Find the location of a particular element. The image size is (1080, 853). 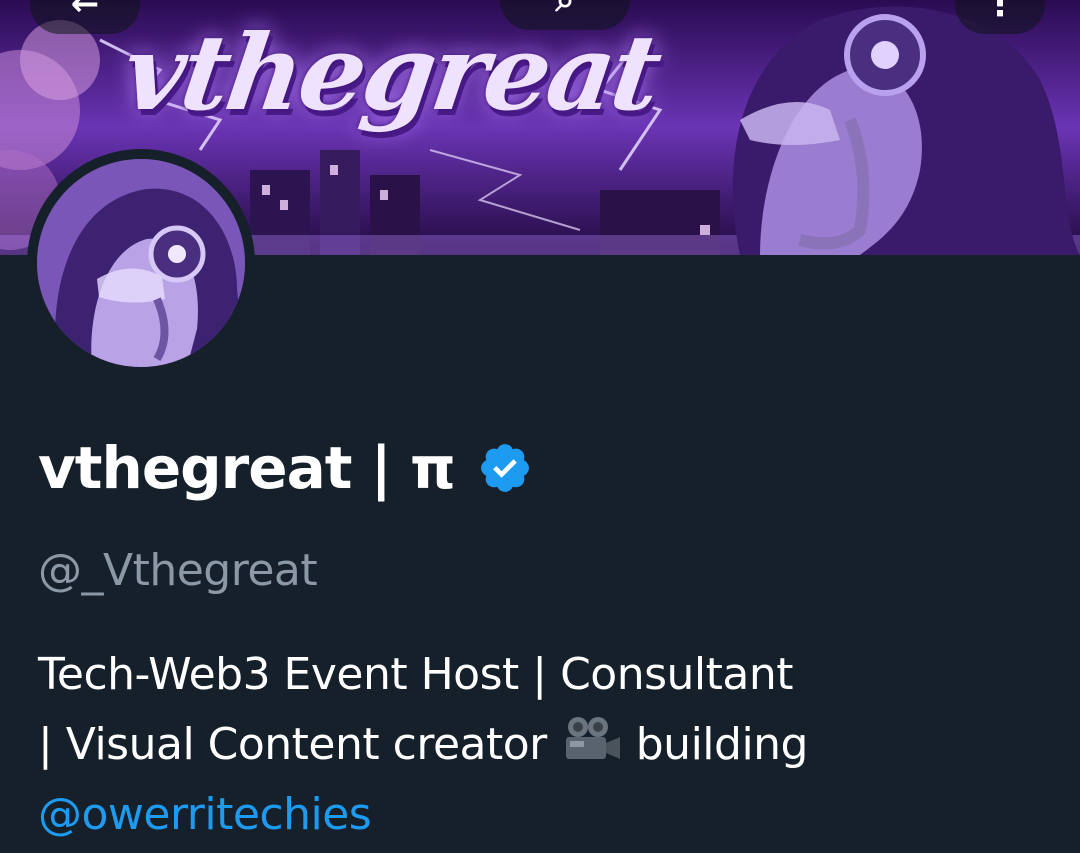

search-button: ⌕ is located at coordinates (565, 15).